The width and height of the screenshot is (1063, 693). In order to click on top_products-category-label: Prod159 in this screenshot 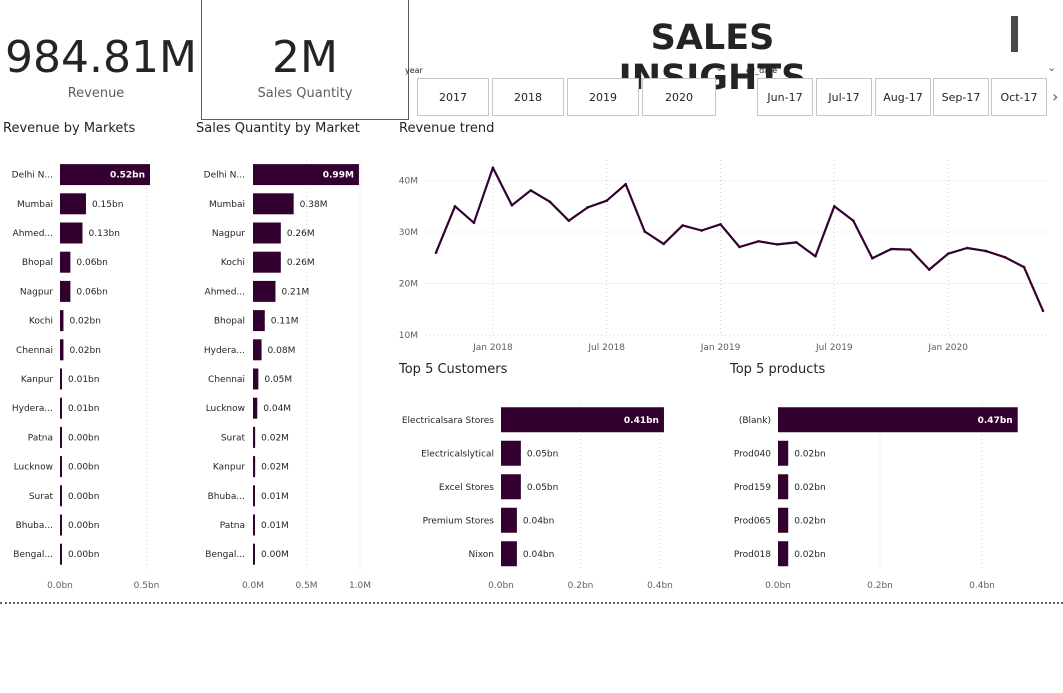, I will do `click(752, 488)`.